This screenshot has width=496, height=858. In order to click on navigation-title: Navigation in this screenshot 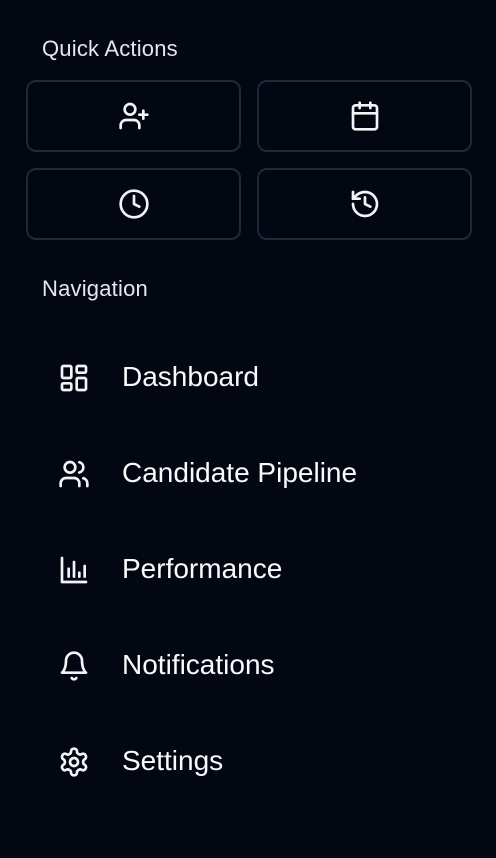, I will do `click(95, 288)`.